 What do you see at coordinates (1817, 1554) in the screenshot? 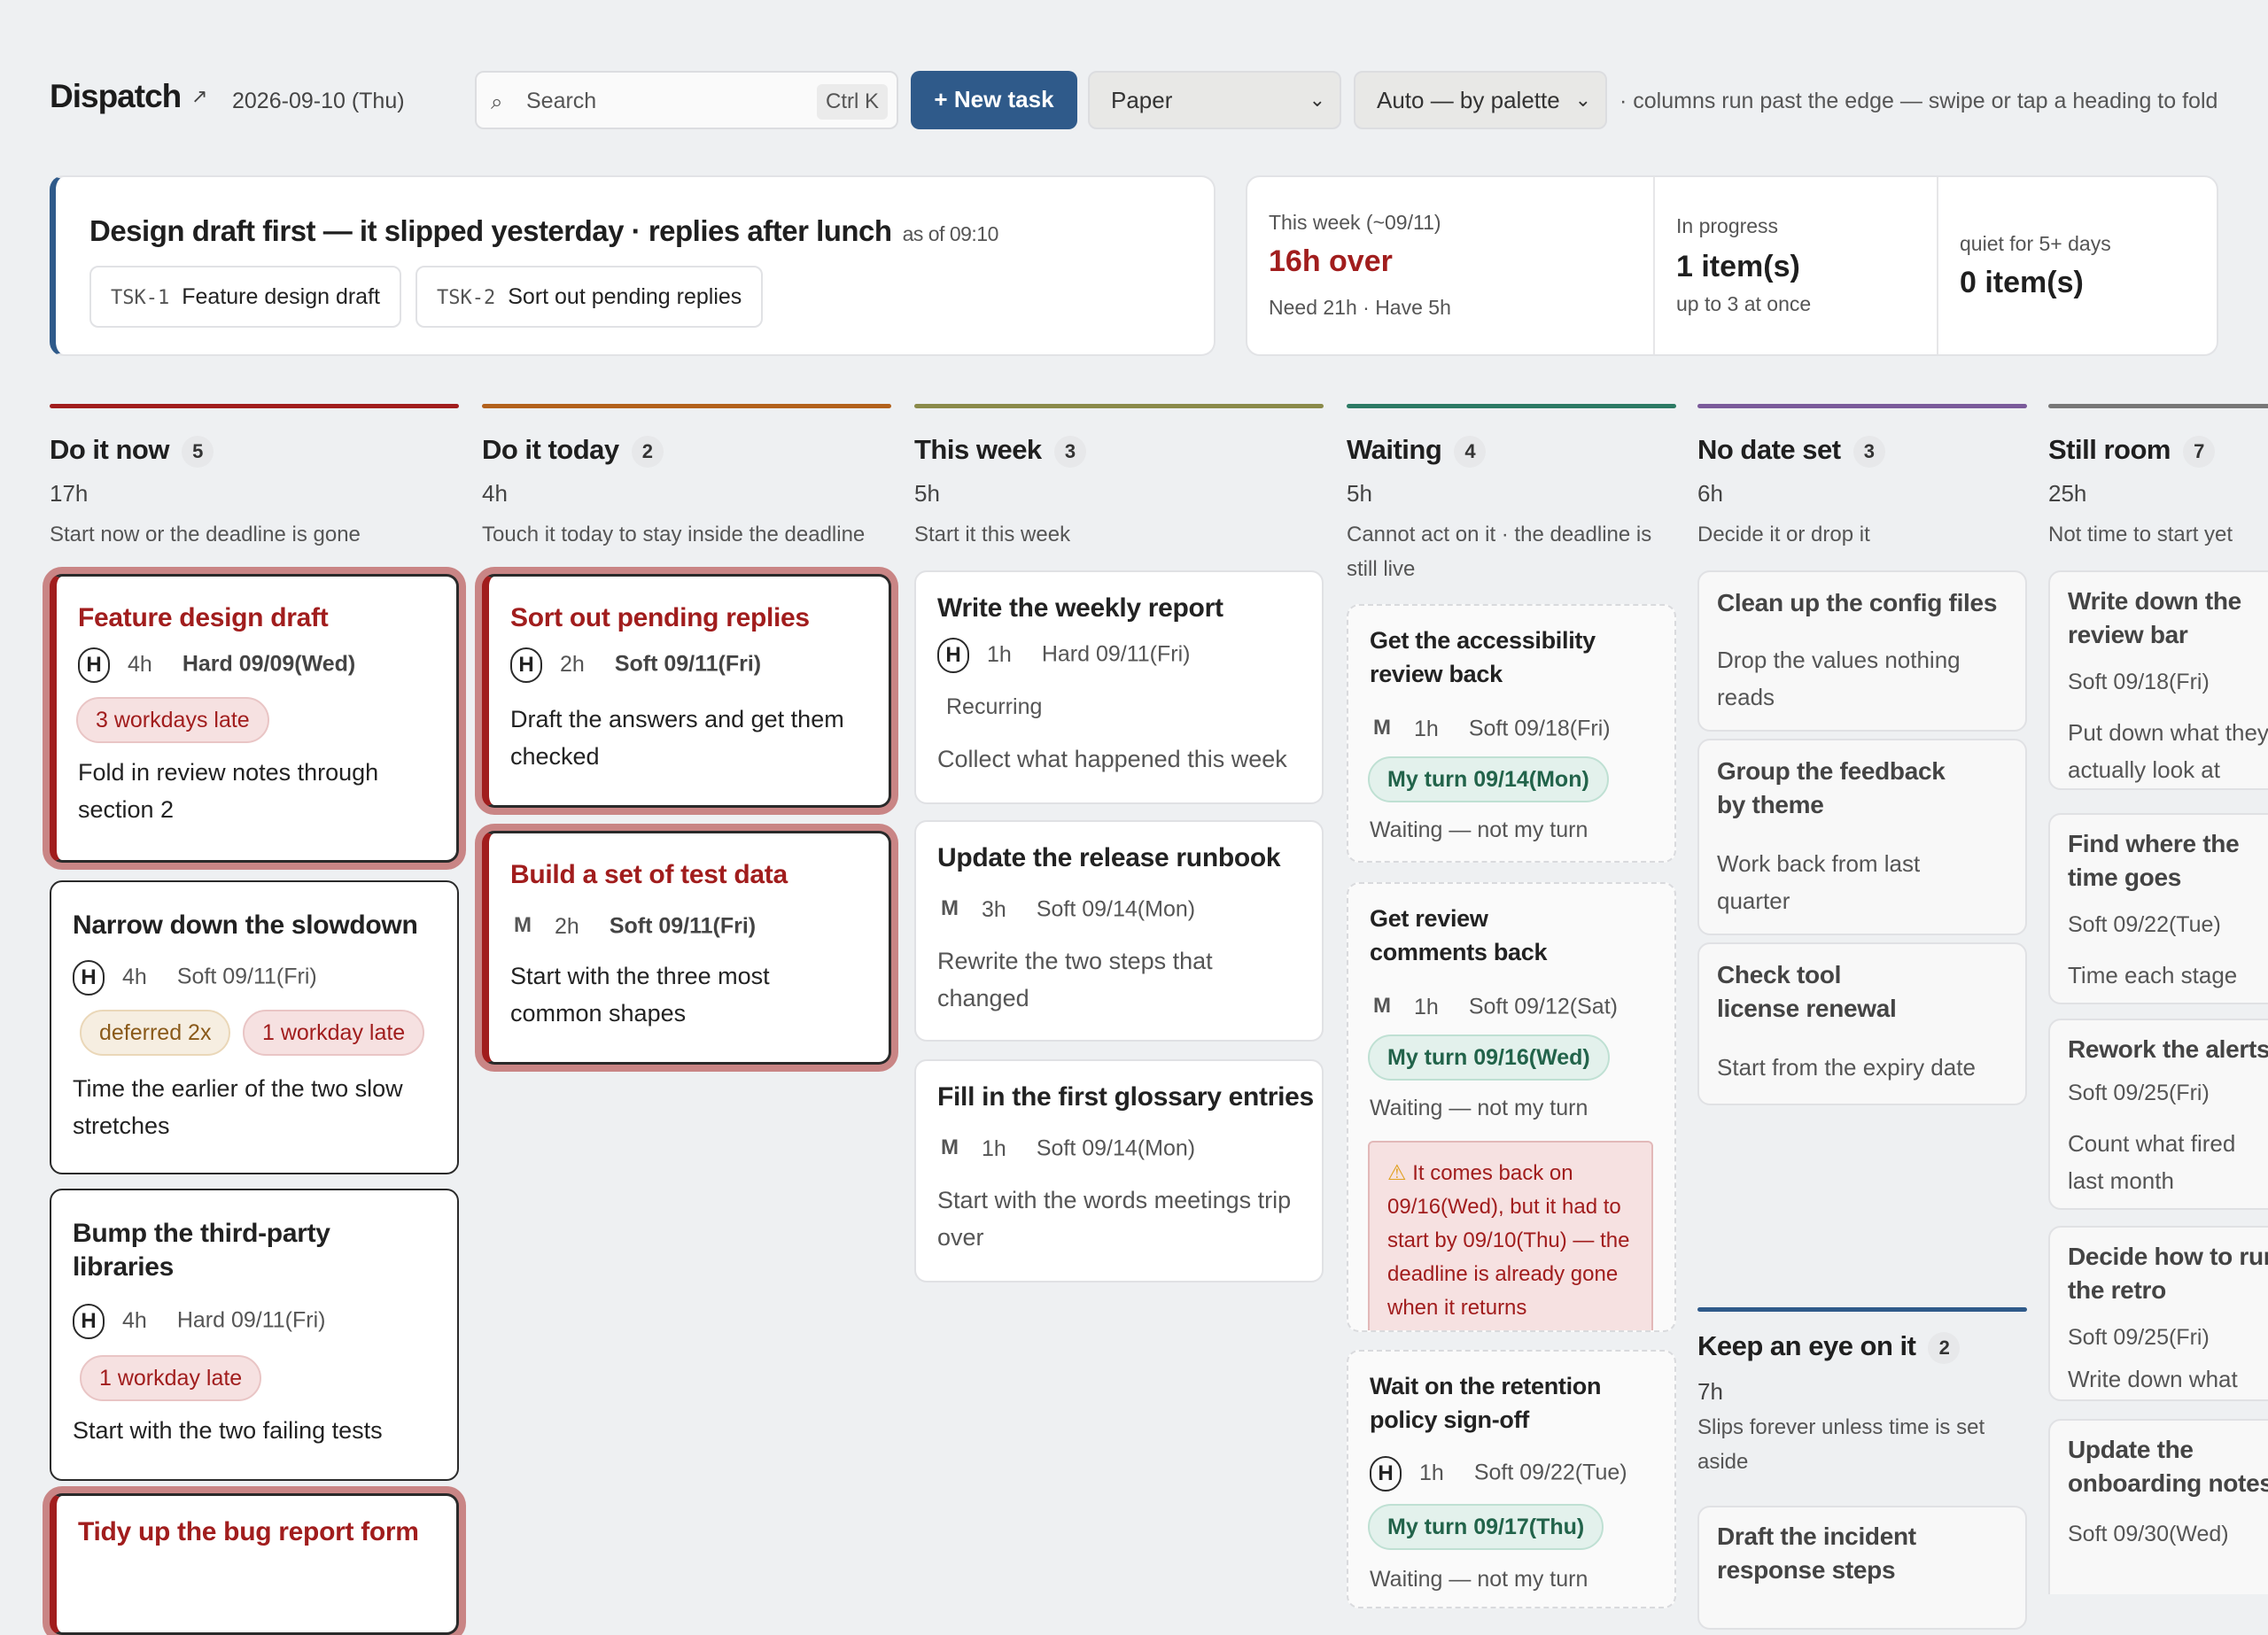
I see `task-title: Draft the incident response steps` at bounding box center [1817, 1554].